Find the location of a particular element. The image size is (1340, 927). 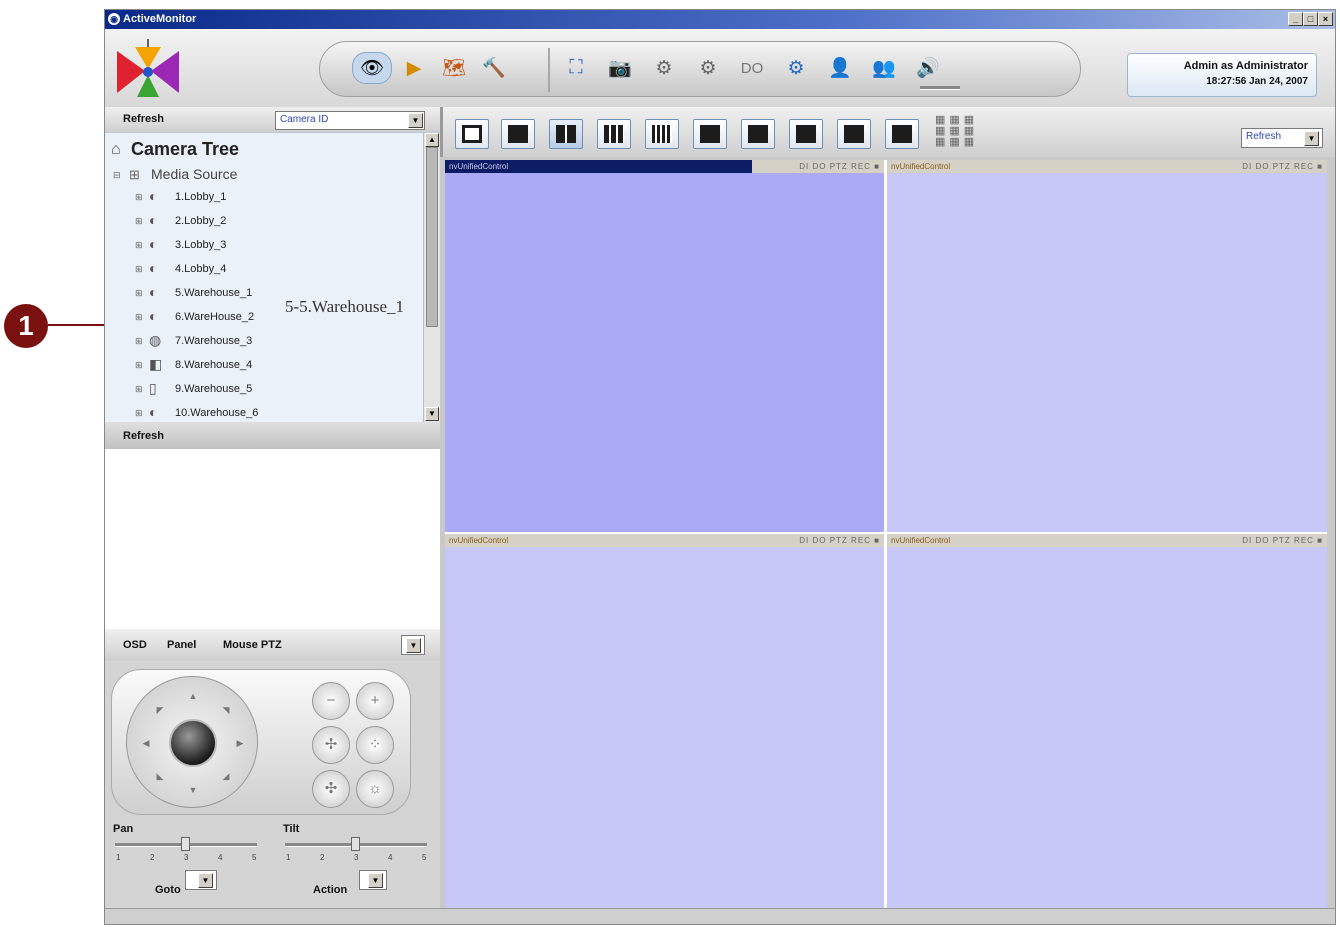

map-icon: 🗺 is located at coordinates (454, 68).